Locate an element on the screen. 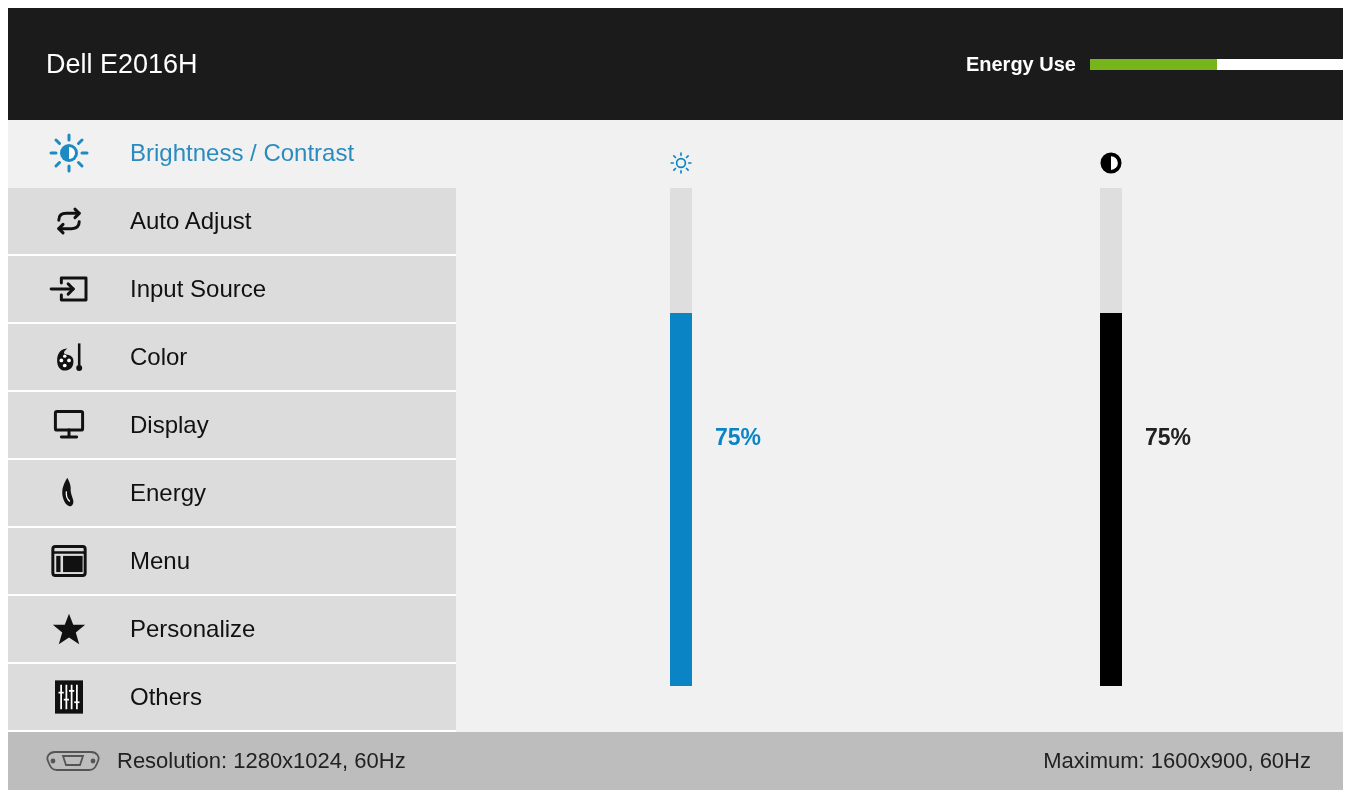 Image resolution: width=1351 pixels, height=804 pixels. menu-item: Personalize is located at coordinates (232, 630).